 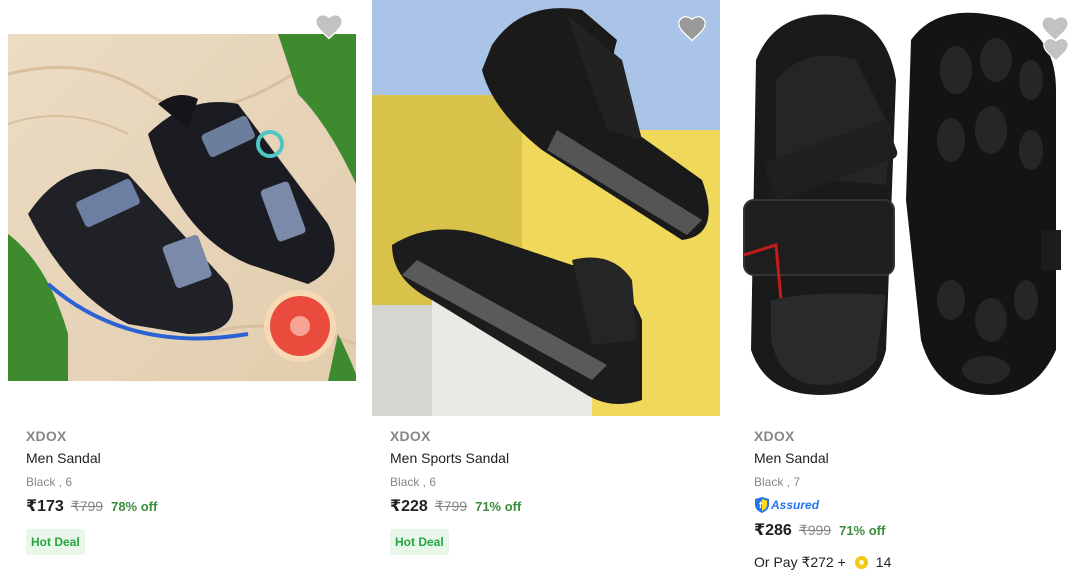 What do you see at coordinates (918, 505) in the screenshot?
I see `assured-badge: f Assured` at bounding box center [918, 505].